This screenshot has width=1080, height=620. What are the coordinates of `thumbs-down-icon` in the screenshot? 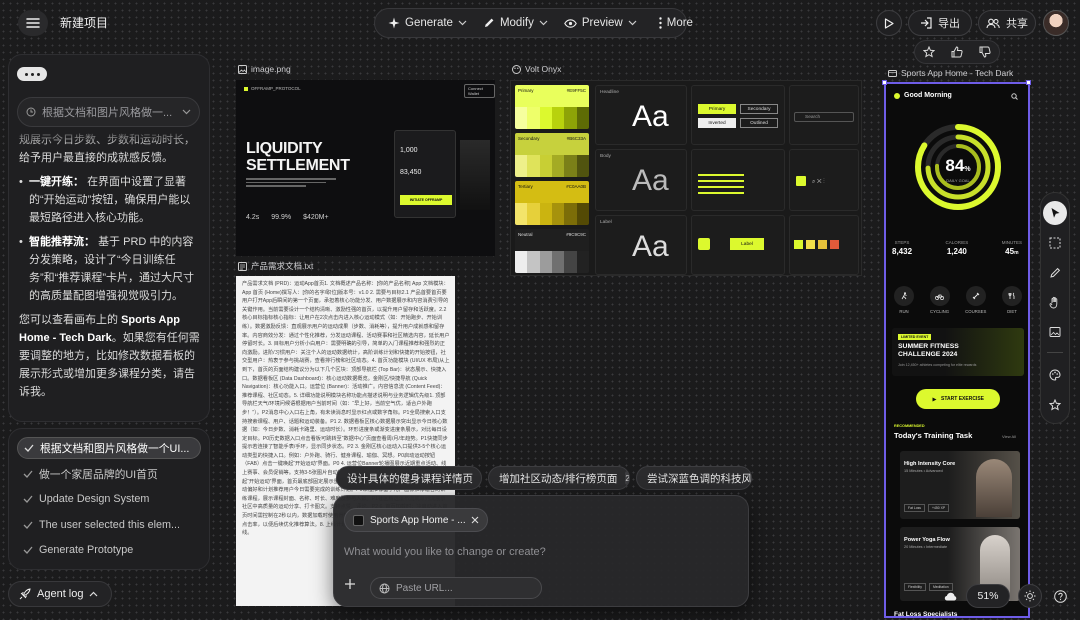 It's located at (985, 52).